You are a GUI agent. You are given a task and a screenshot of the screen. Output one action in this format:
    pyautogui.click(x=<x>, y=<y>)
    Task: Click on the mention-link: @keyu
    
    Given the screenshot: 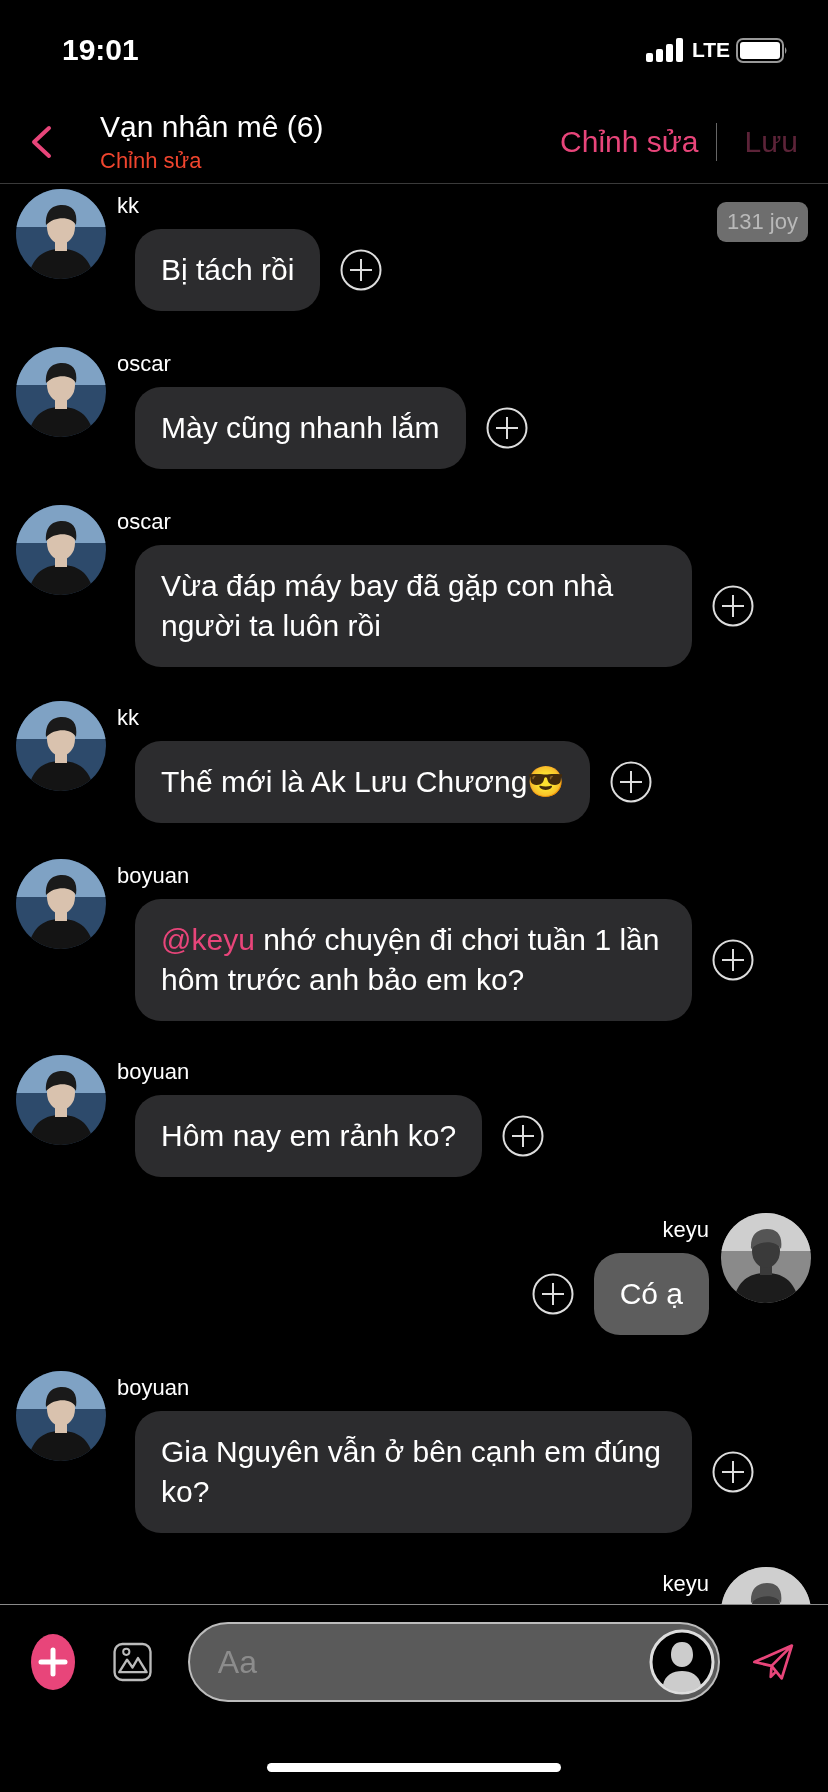 What is the action you would take?
    pyautogui.click(x=208, y=939)
    